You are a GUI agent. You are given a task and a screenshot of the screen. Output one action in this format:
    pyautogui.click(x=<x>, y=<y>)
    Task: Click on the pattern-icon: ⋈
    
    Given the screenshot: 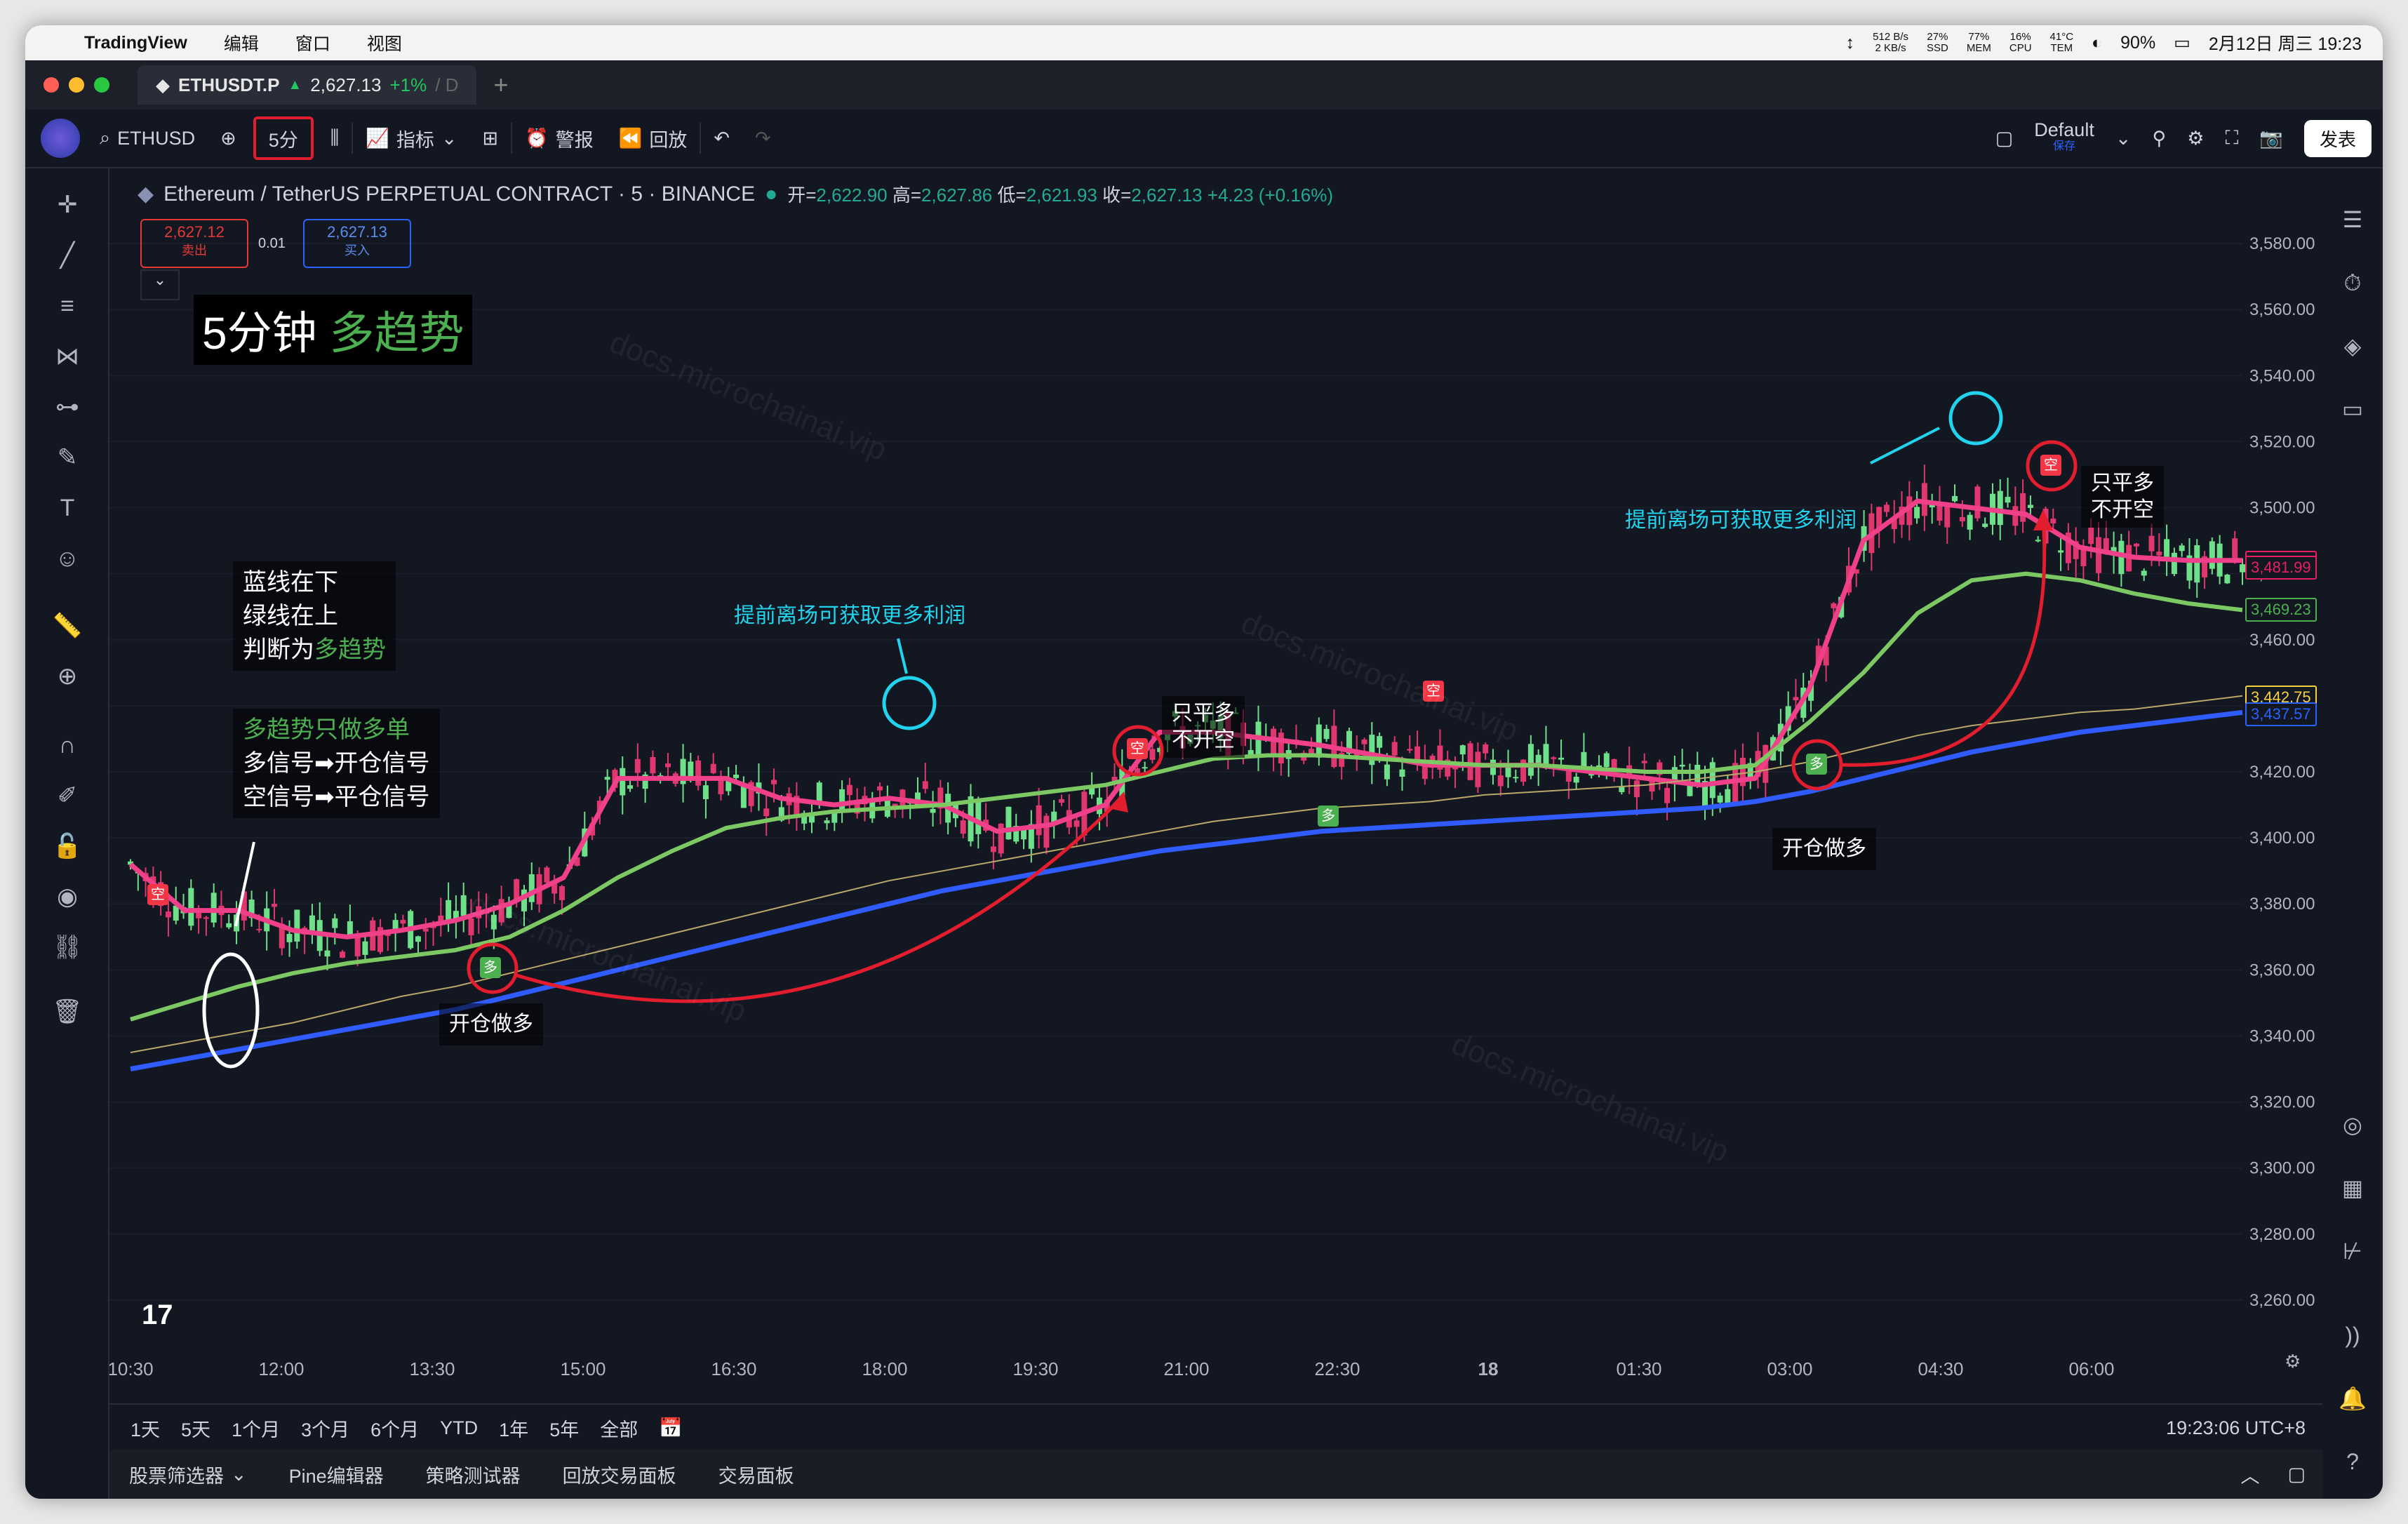 What is the action you would take?
    pyautogui.click(x=67, y=356)
    